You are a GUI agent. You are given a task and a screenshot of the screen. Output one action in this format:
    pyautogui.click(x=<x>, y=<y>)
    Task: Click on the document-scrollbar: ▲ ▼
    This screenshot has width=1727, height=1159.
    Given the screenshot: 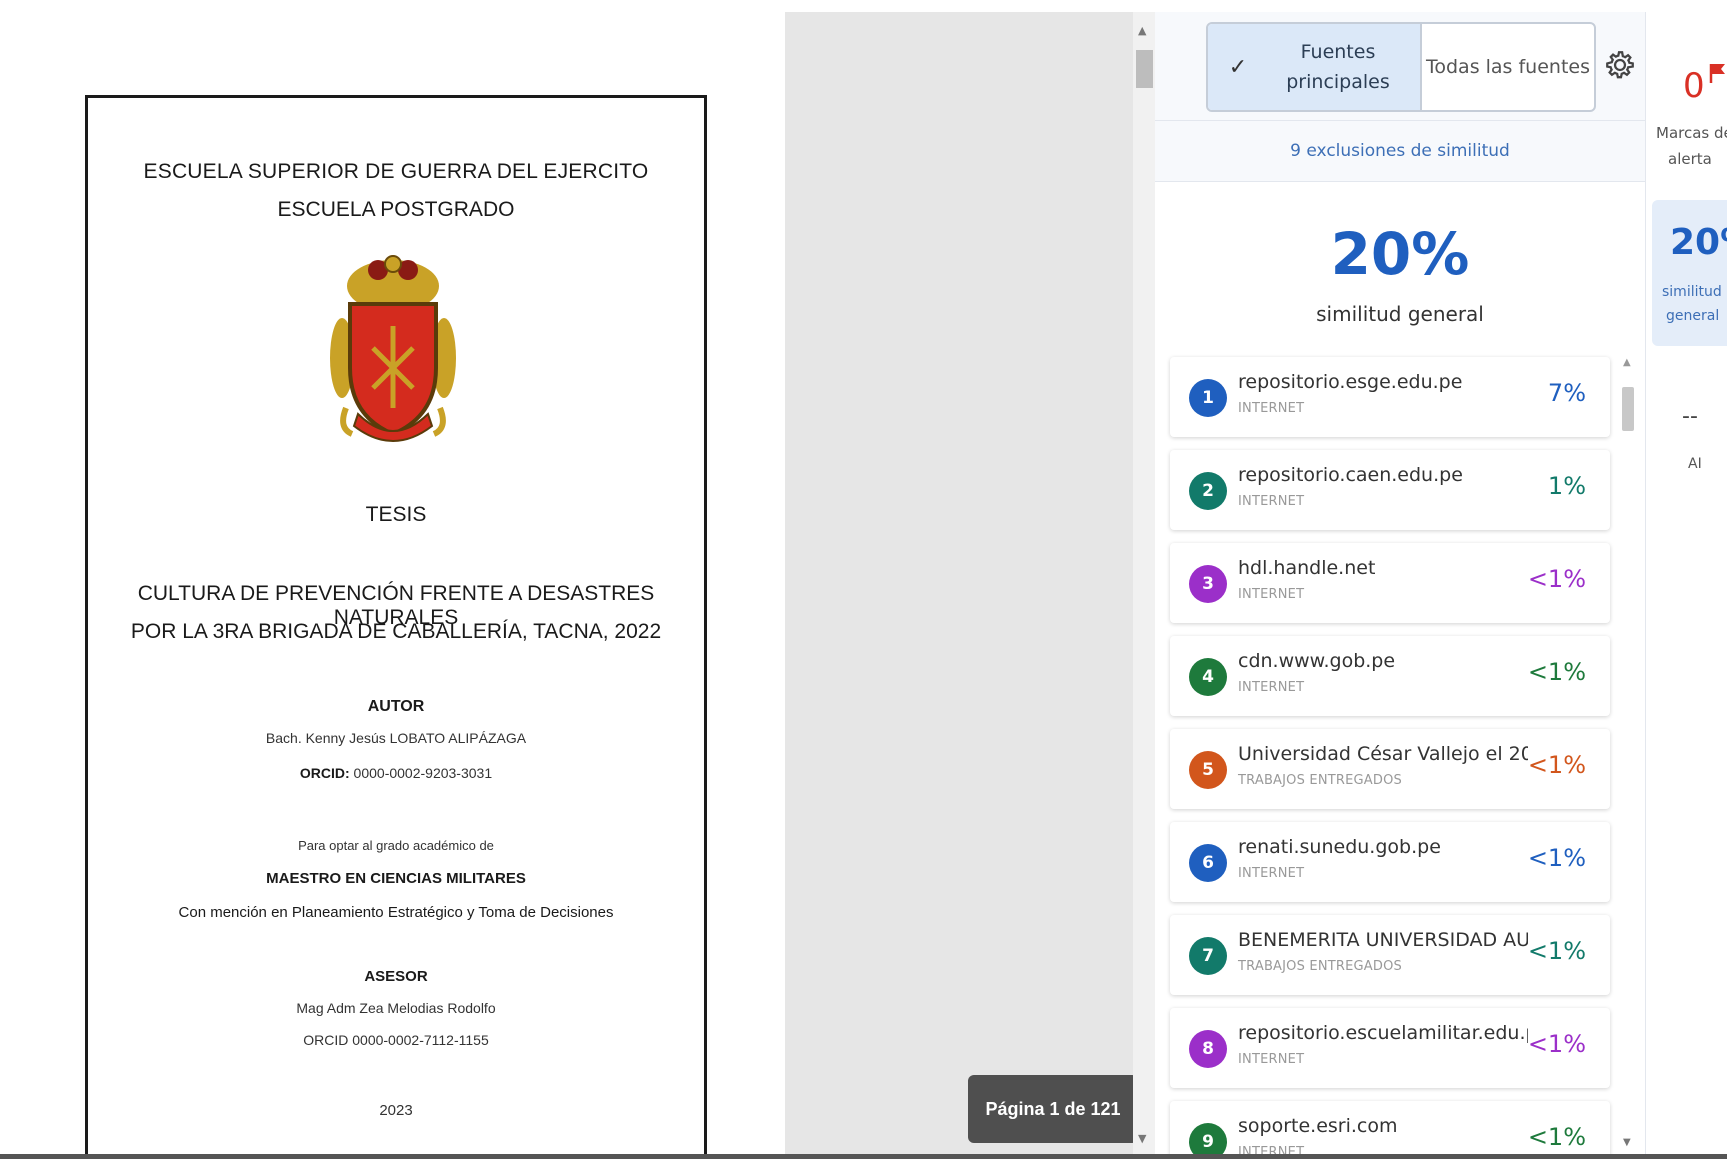 What is the action you would take?
    pyautogui.click(x=1144, y=585)
    